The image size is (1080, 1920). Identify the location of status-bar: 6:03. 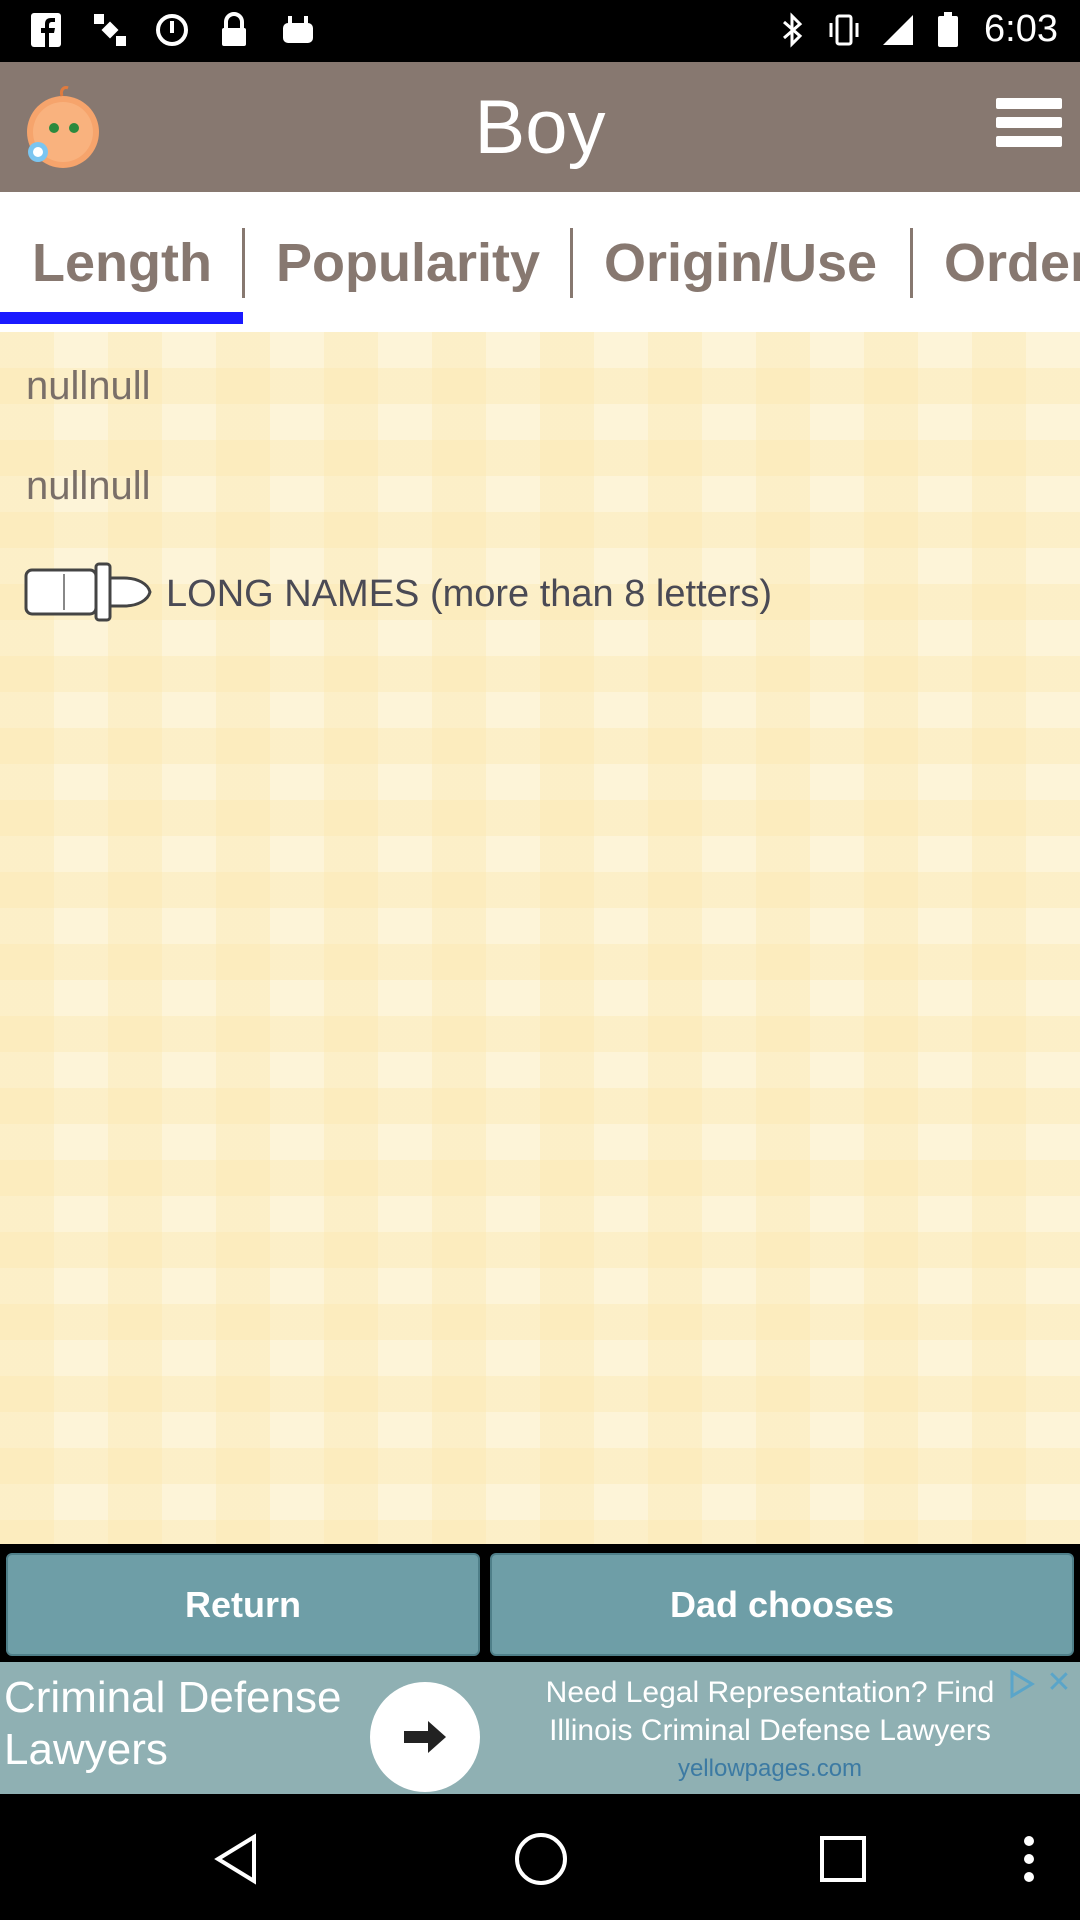
(540, 31).